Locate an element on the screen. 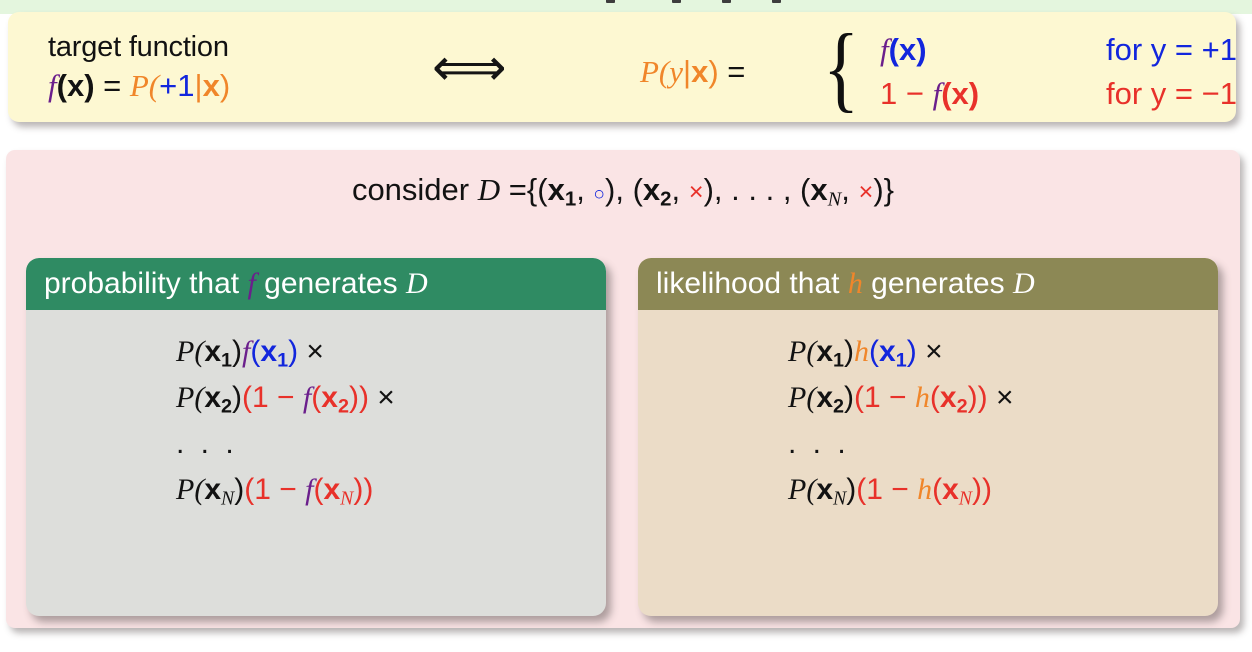 This screenshot has height=652, width=1252. conditional-probability-lhs: P(y|x) = is located at coordinates (692, 72).